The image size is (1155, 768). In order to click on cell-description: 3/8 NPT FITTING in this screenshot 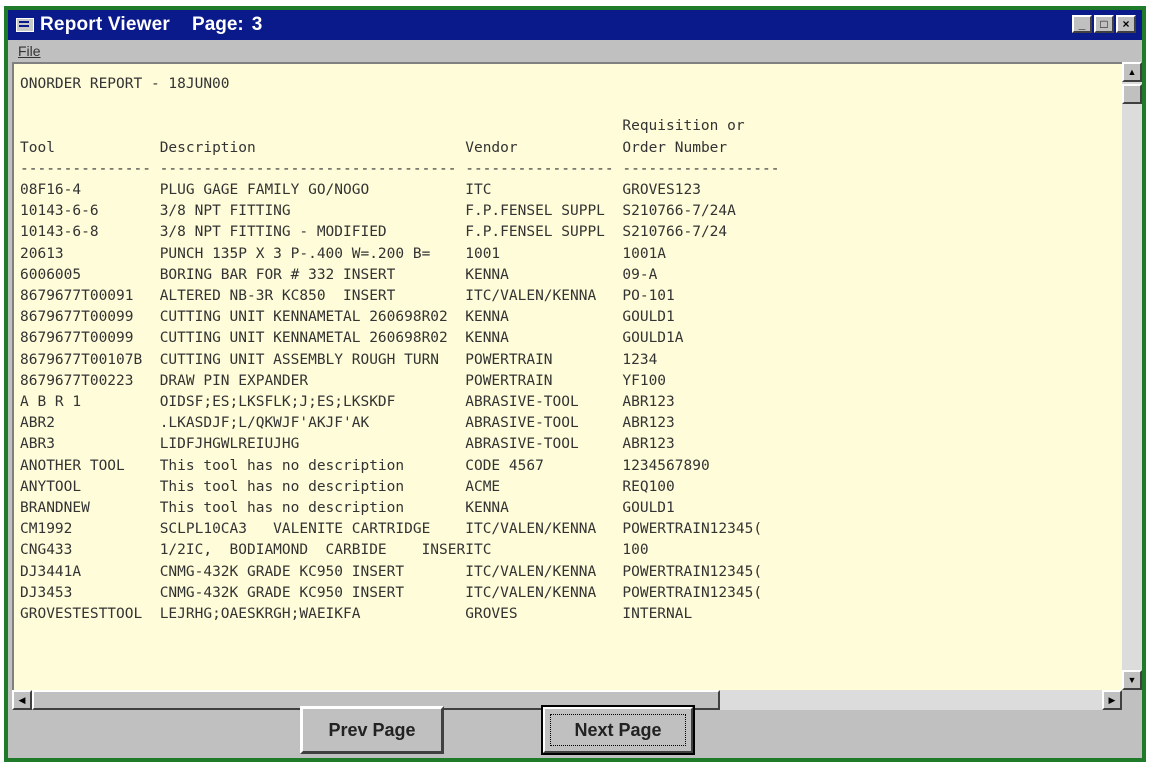, I will do `click(312, 211)`.